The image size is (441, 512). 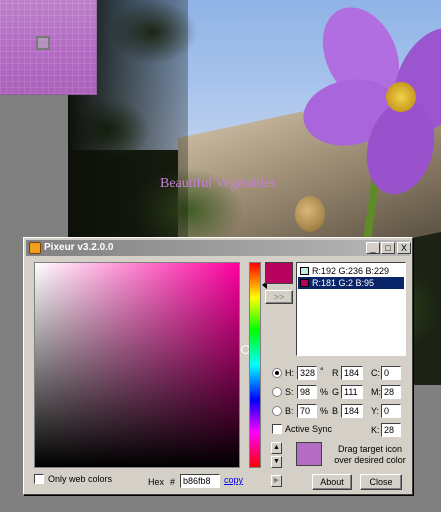 I want to click on maximize-button: □, so click(x=388, y=248).